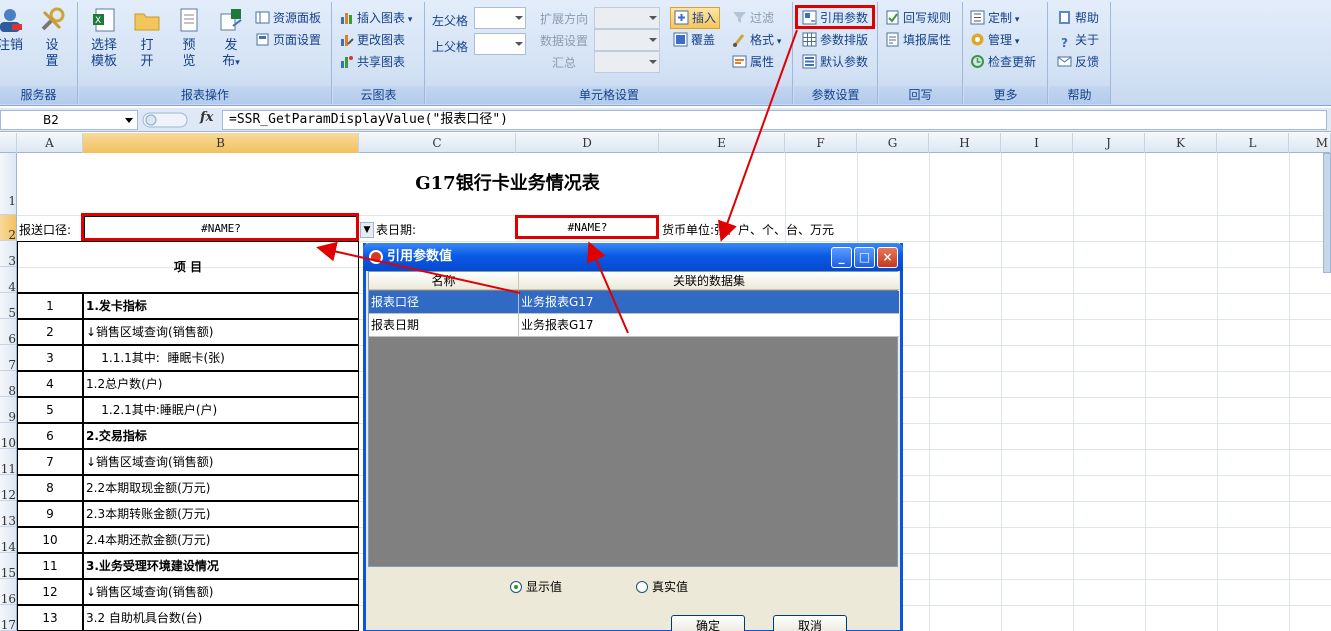 Image resolution: width=1331 pixels, height=631 pixels. I want to click on edit-chart-button: 更改图表, so click(372, 40).